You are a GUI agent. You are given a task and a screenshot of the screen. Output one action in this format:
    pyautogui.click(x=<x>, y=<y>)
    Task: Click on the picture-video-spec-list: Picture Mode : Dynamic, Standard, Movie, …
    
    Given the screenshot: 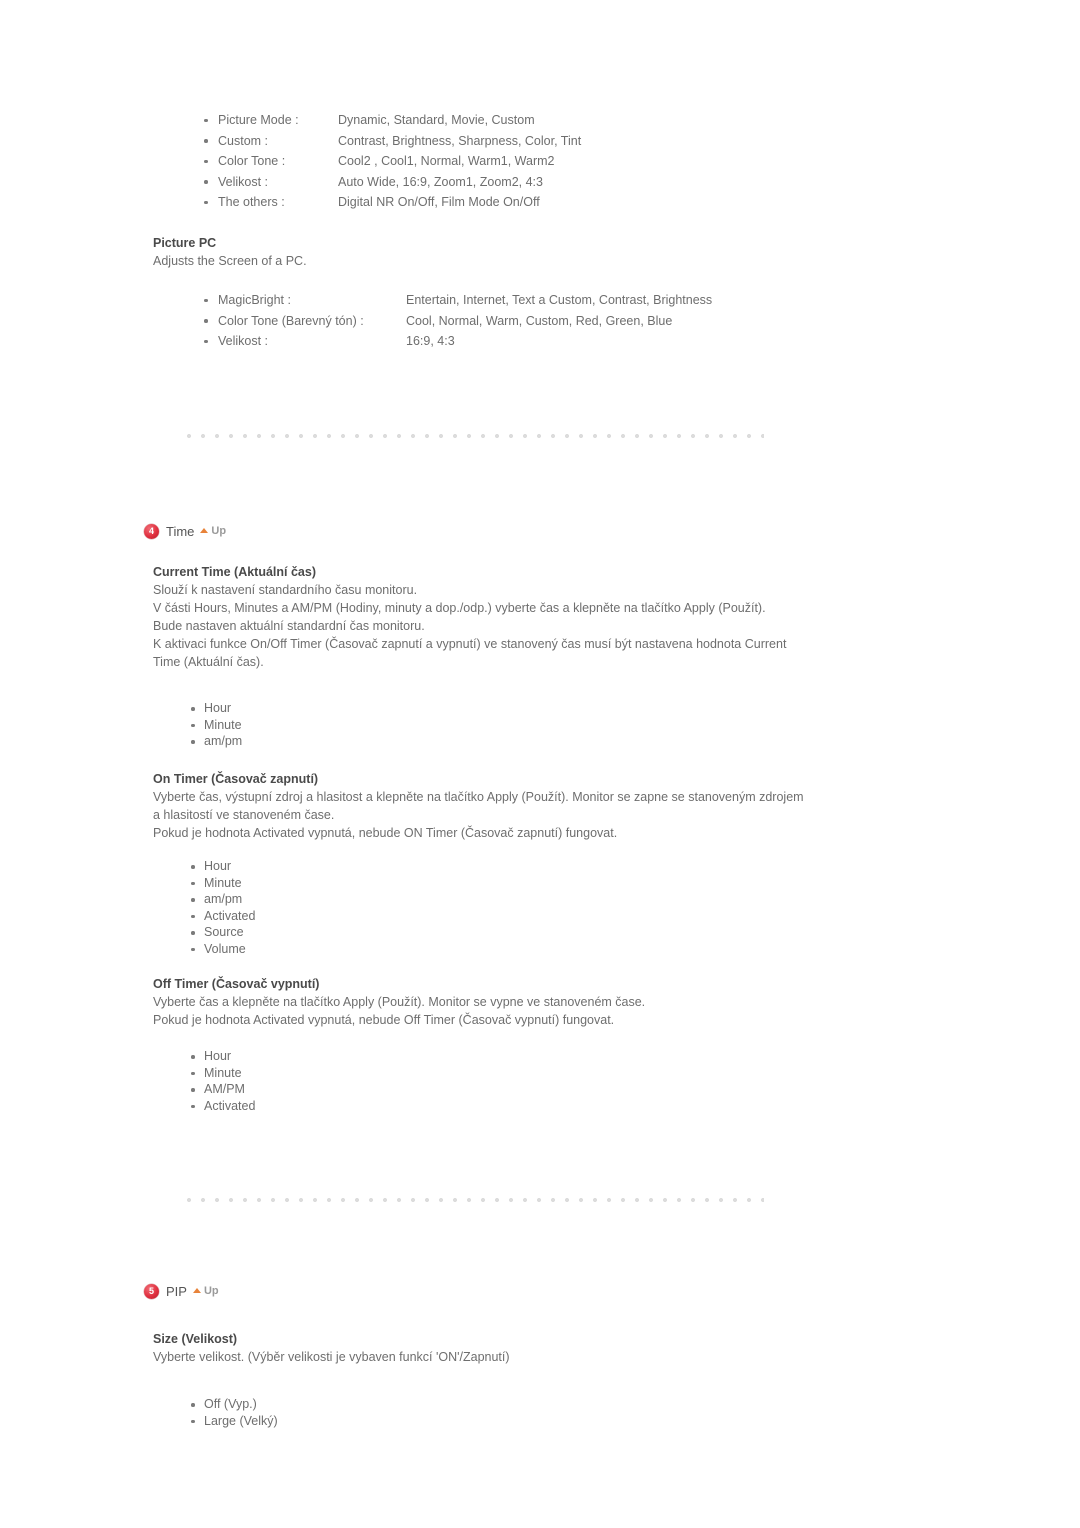 What is the action you would take?
    pyautogui.click(x=388, y=161)
    